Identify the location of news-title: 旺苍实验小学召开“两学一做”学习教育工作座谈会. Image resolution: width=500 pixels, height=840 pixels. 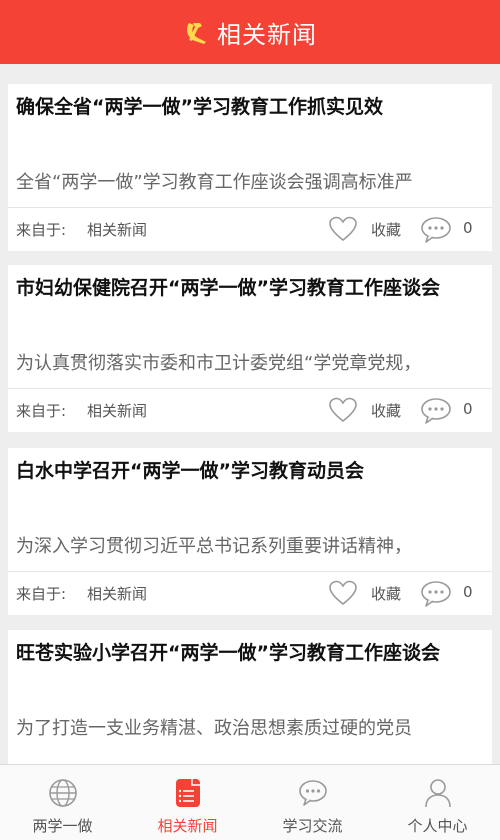
(249, 653).